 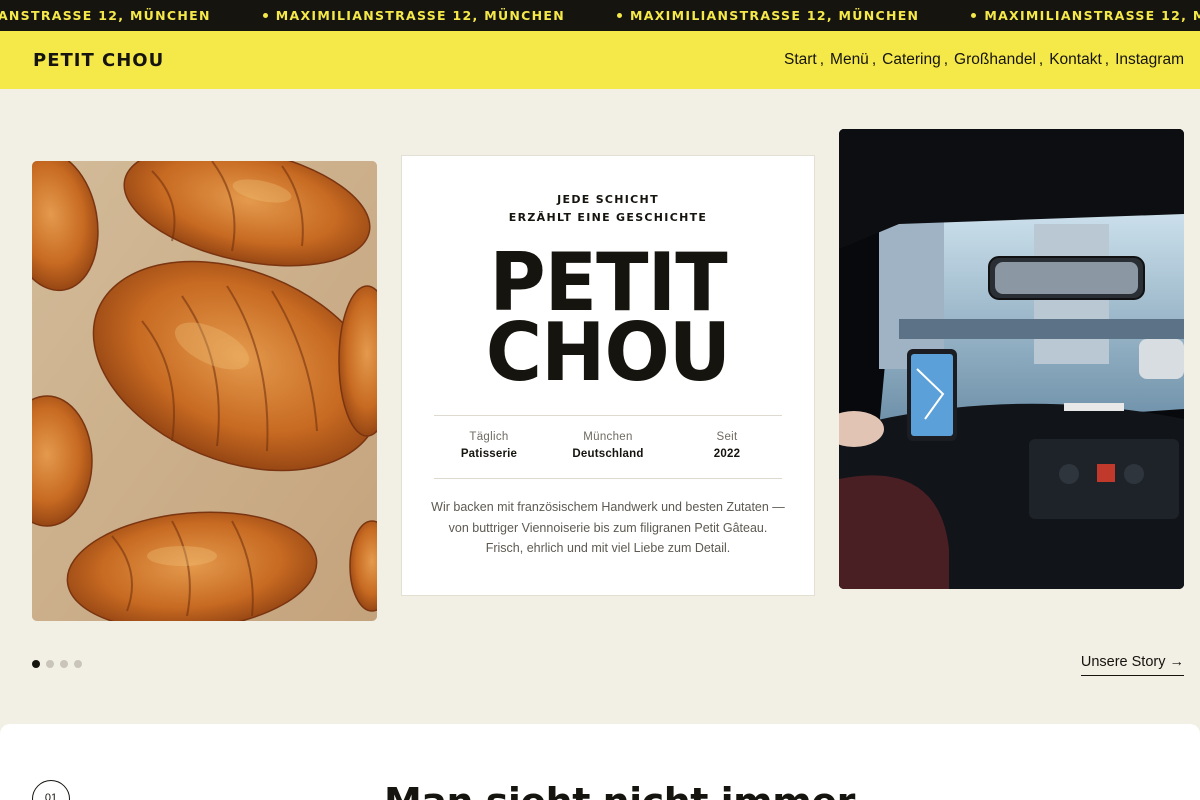 I want to click on fact-item: München Deutschland, so click(x=608, y=445).